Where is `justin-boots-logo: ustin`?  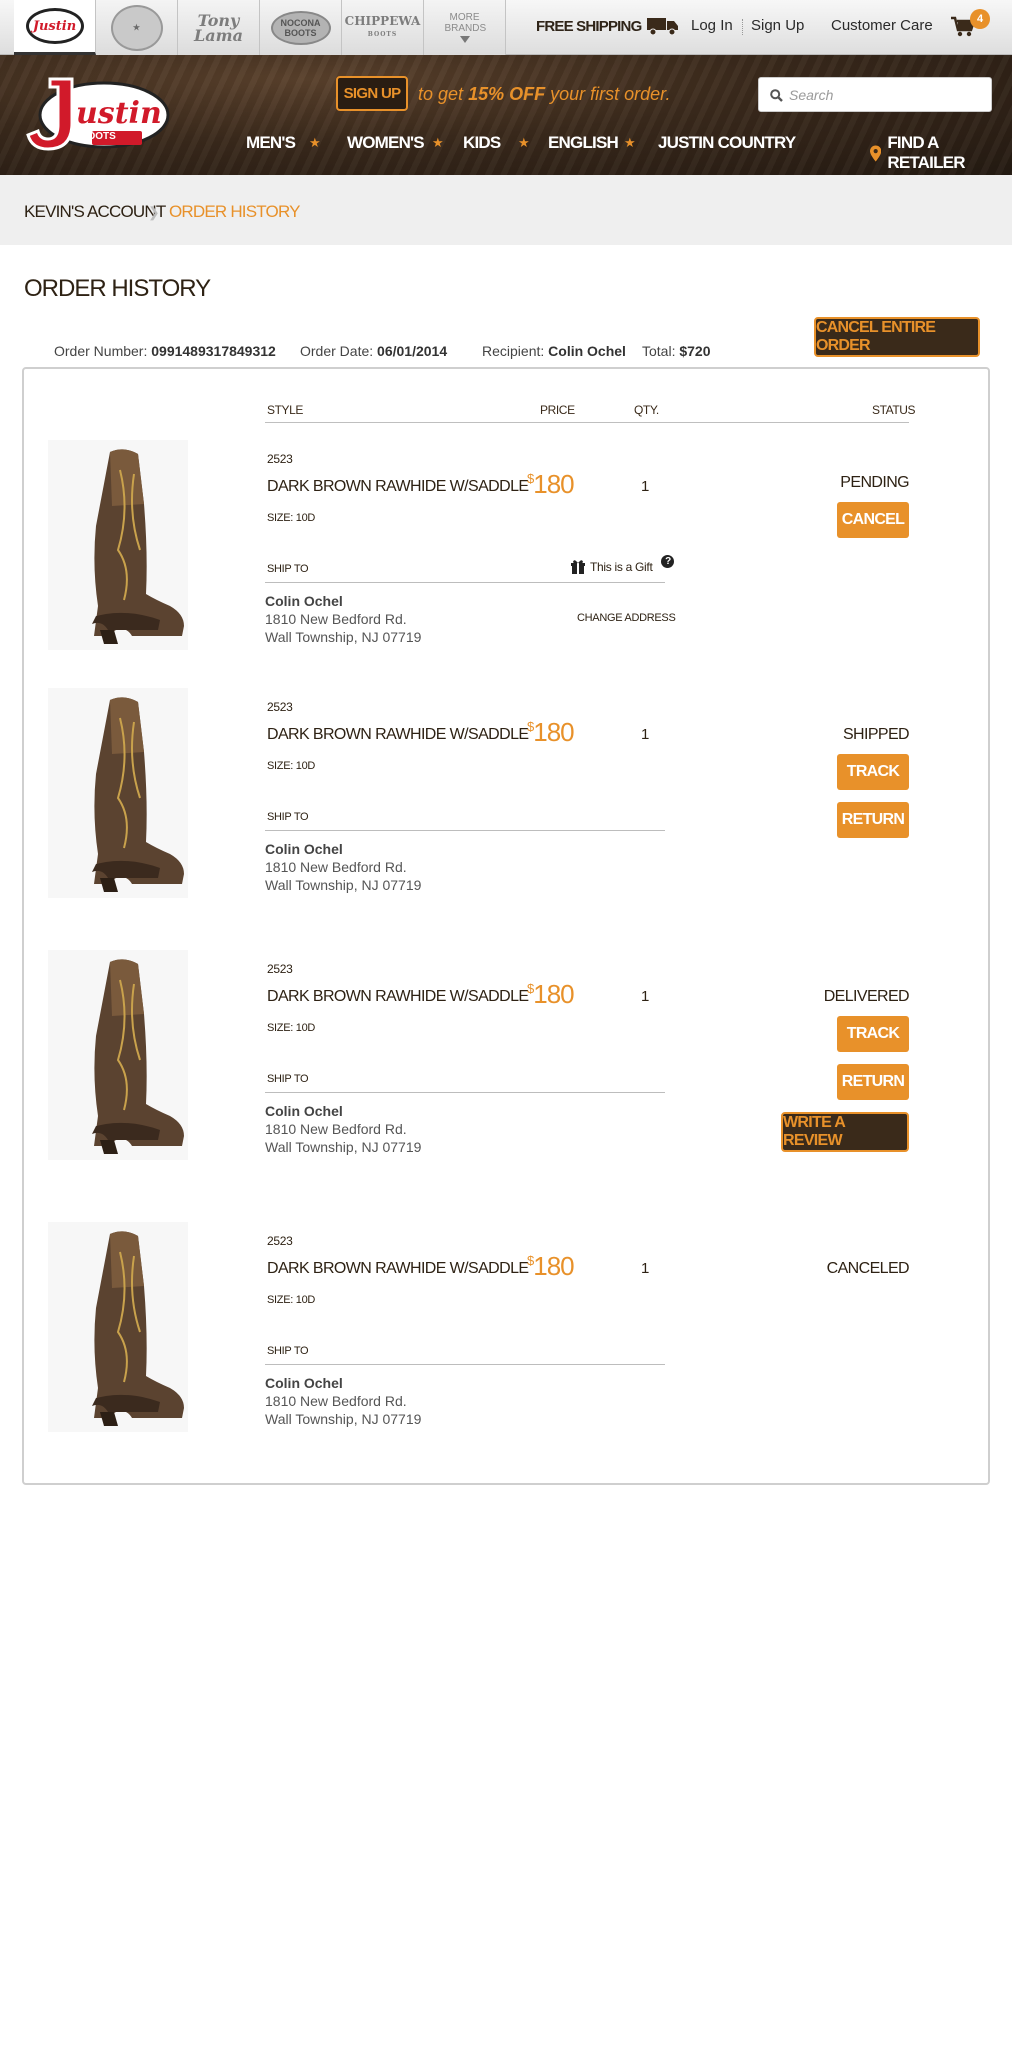 justin-boots-logo: ustin is located at coordinates (95, 114).